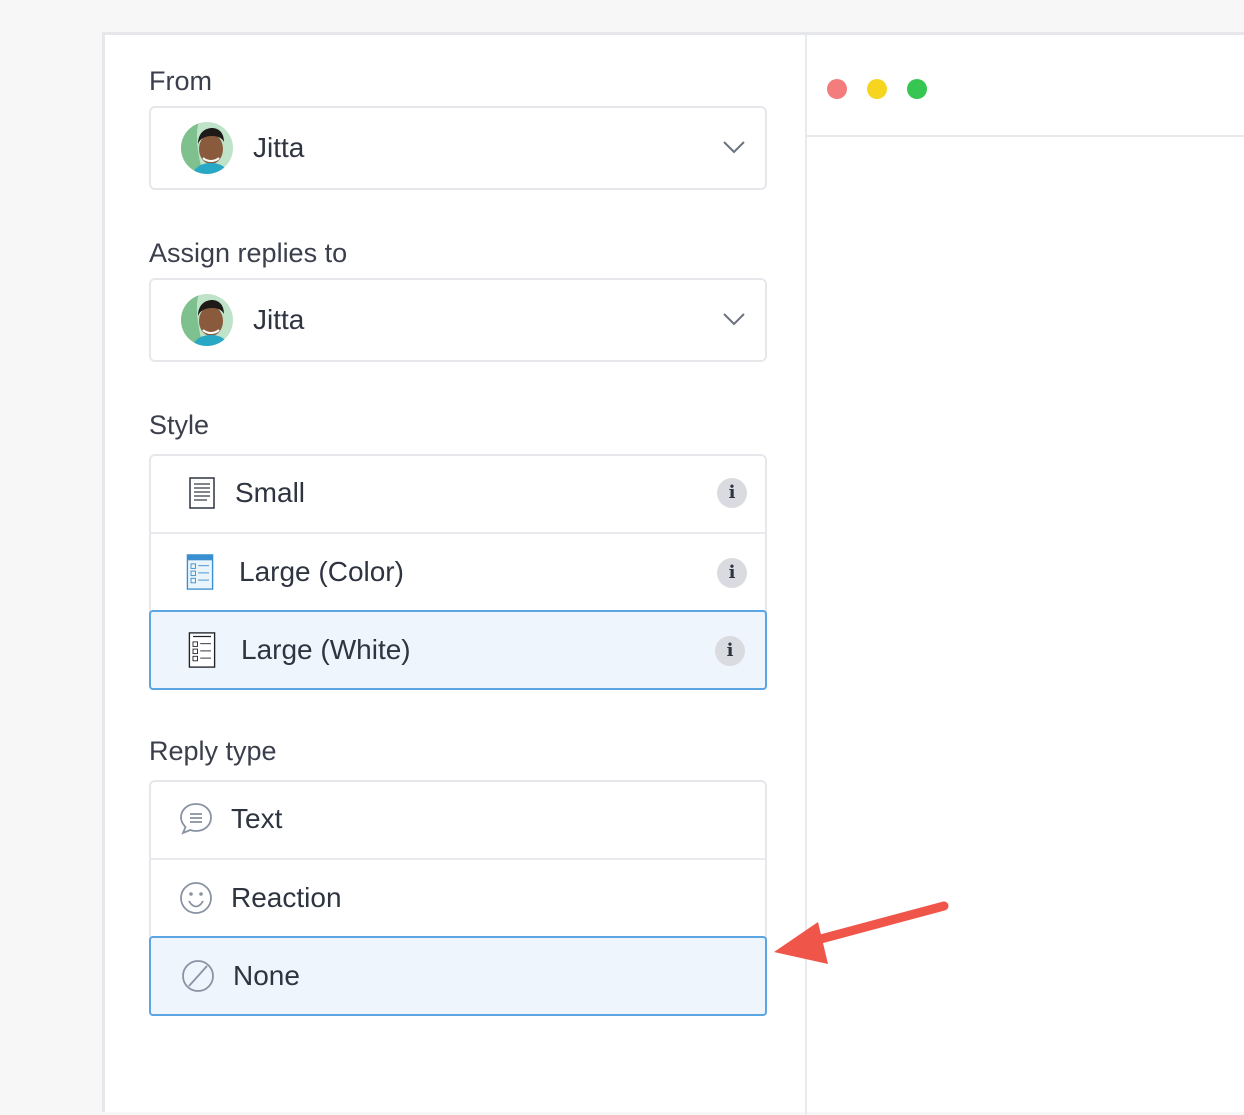 The width and height of the screenshot is (1244, 1115). Describe the element at coordinates (180, 81) in the screenshot. I see `from-label: From` at that location.